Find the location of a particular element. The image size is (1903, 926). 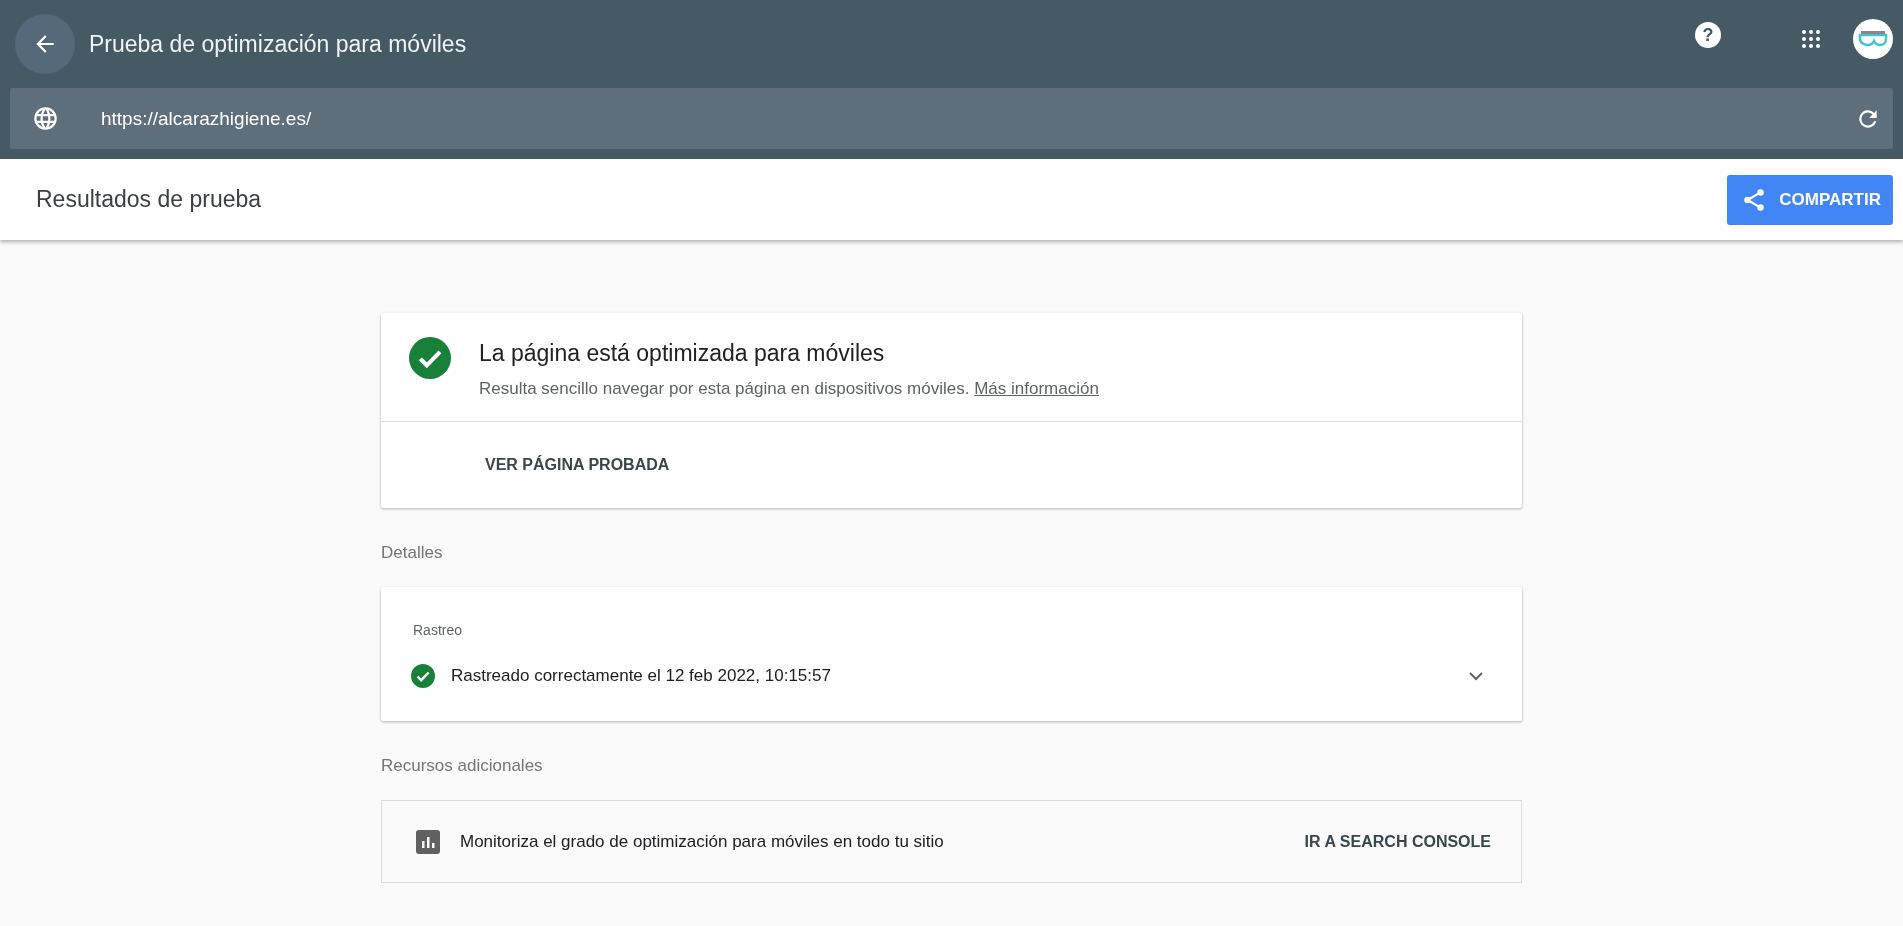

search-console-link: IR A SEARCH CONSOLE is located at coordinates (1397, 841).